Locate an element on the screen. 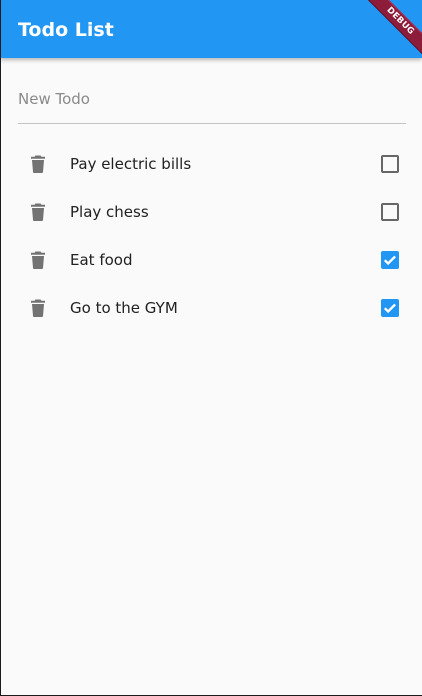 This screenshot has width=422, height=696. new-todo-field is located at coordinates (212, 102).